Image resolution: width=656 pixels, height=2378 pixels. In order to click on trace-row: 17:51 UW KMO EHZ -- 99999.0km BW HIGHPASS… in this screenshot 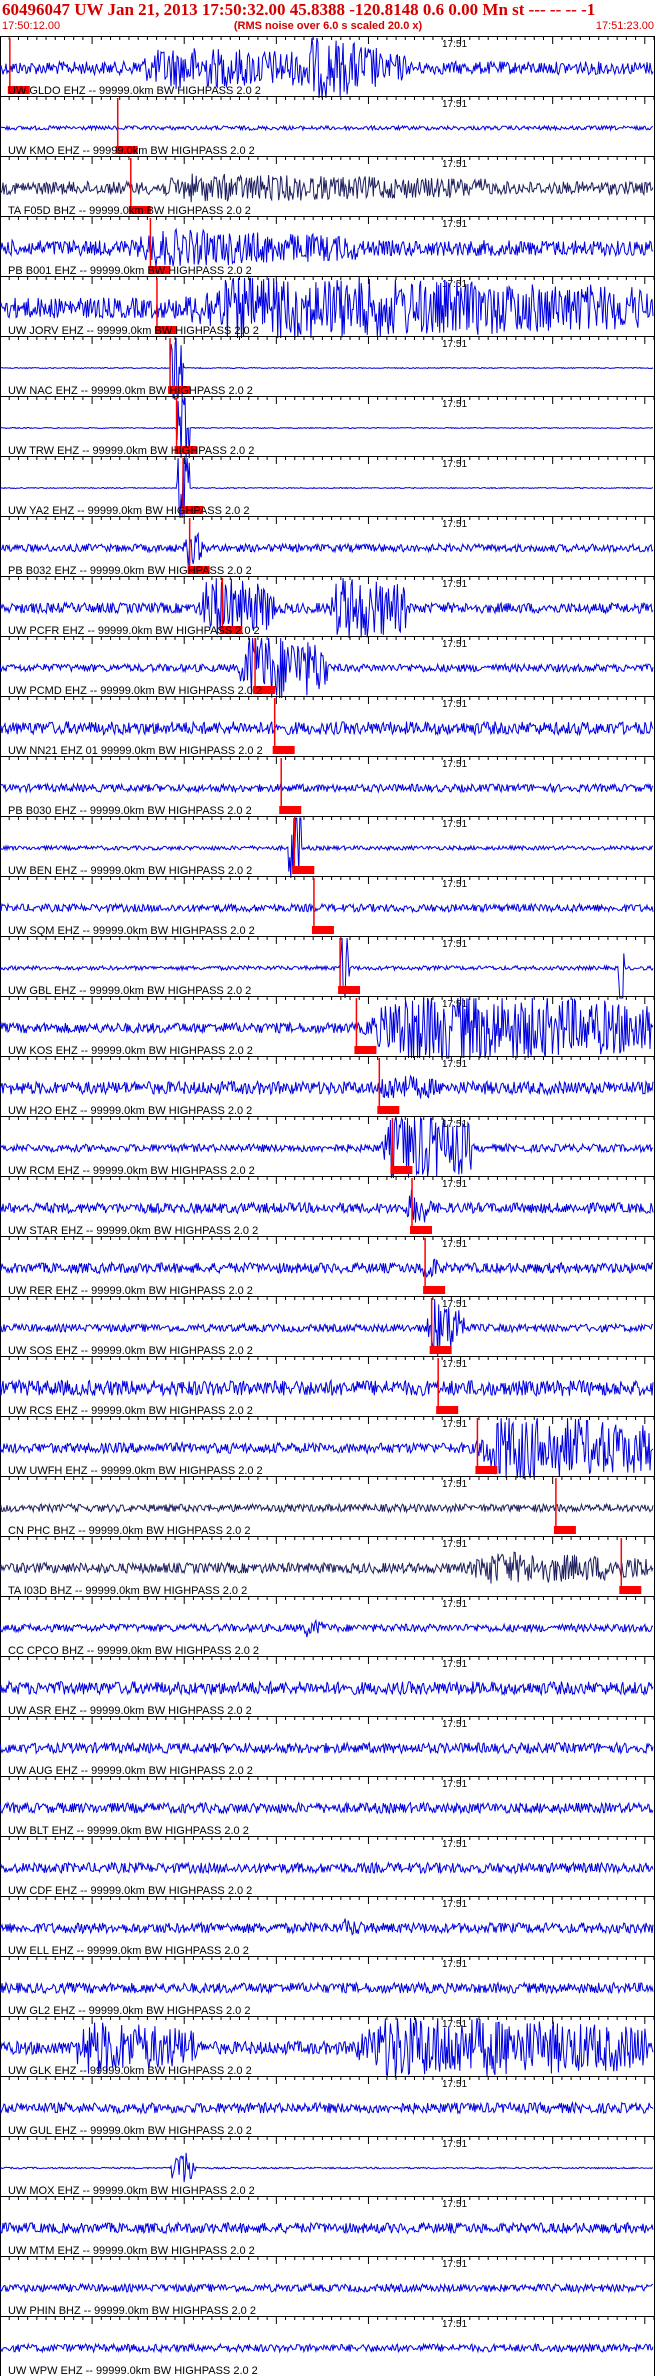, I will do `click(327, 126)`.